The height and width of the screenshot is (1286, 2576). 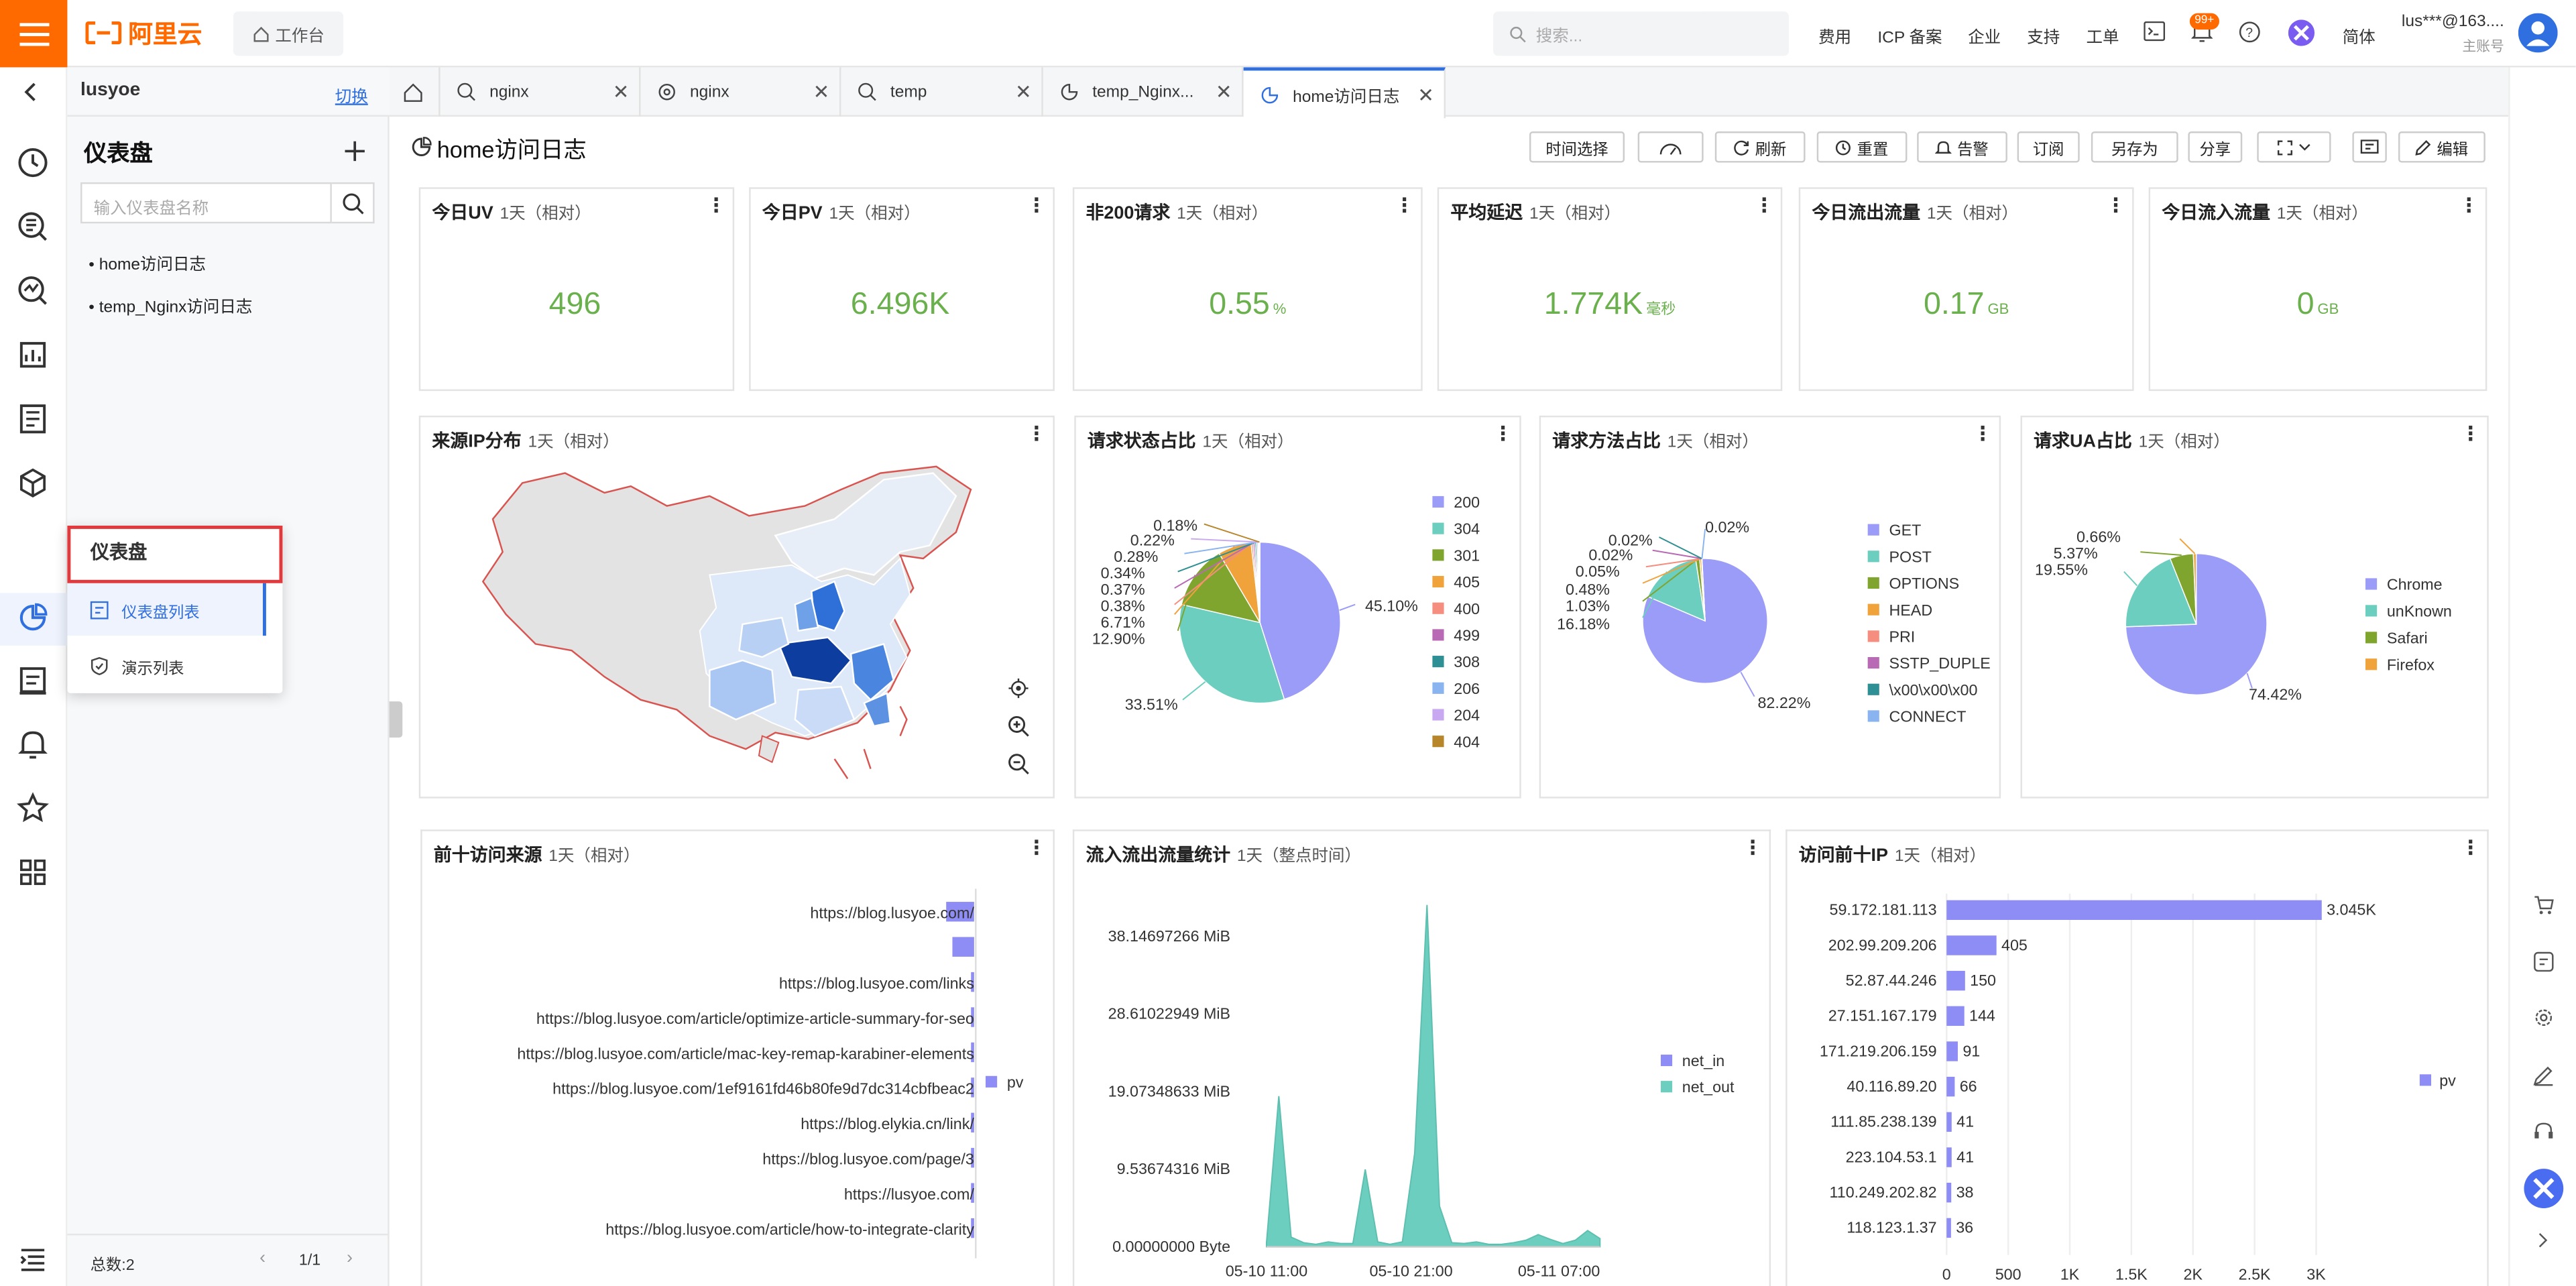 What do you see at coordinates (1966, 289) in the screenshot?
I see `kpi-card-out-traffic: 今日流出流量 1天（相对） ⋮ 0.17 GB` at bounding box center [1966, 289].